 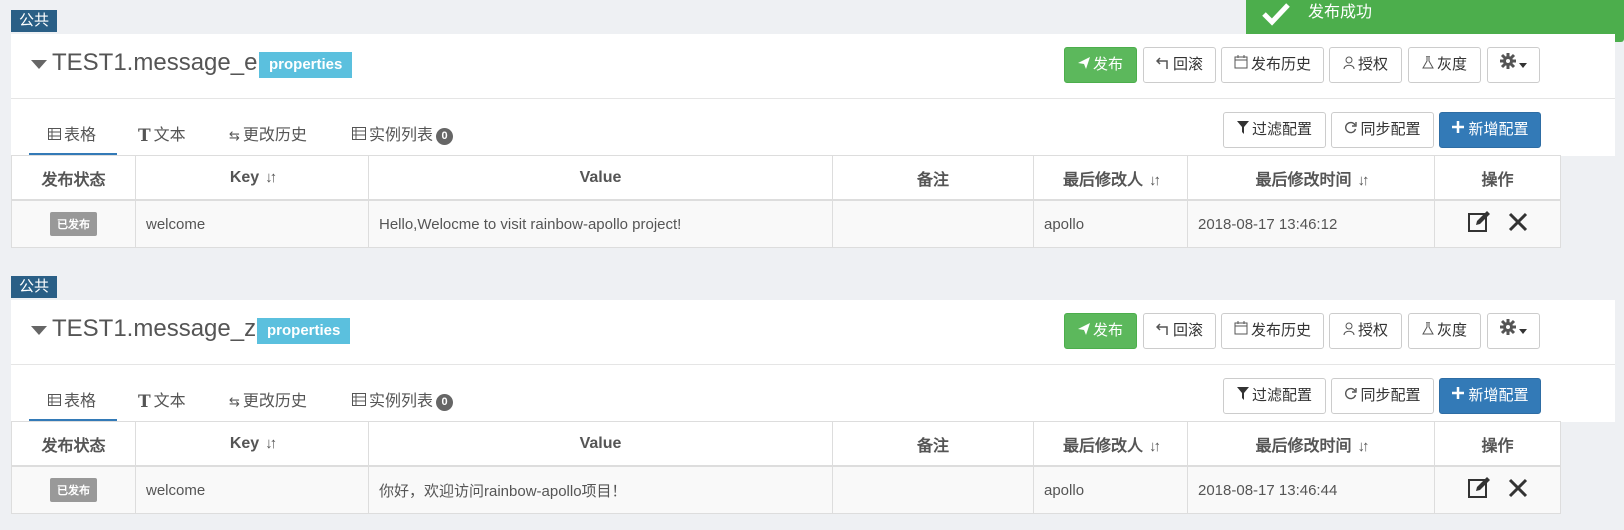 I want to click on namespace-title: TEST1.message_en, so click(x=161, y=62).